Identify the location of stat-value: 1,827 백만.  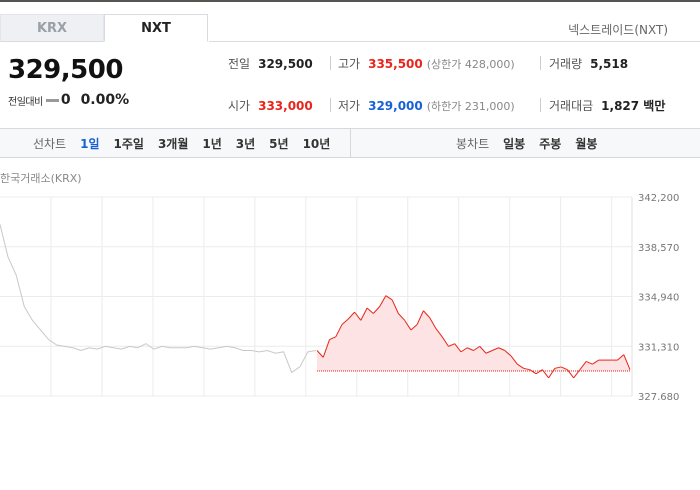
(633, 106).